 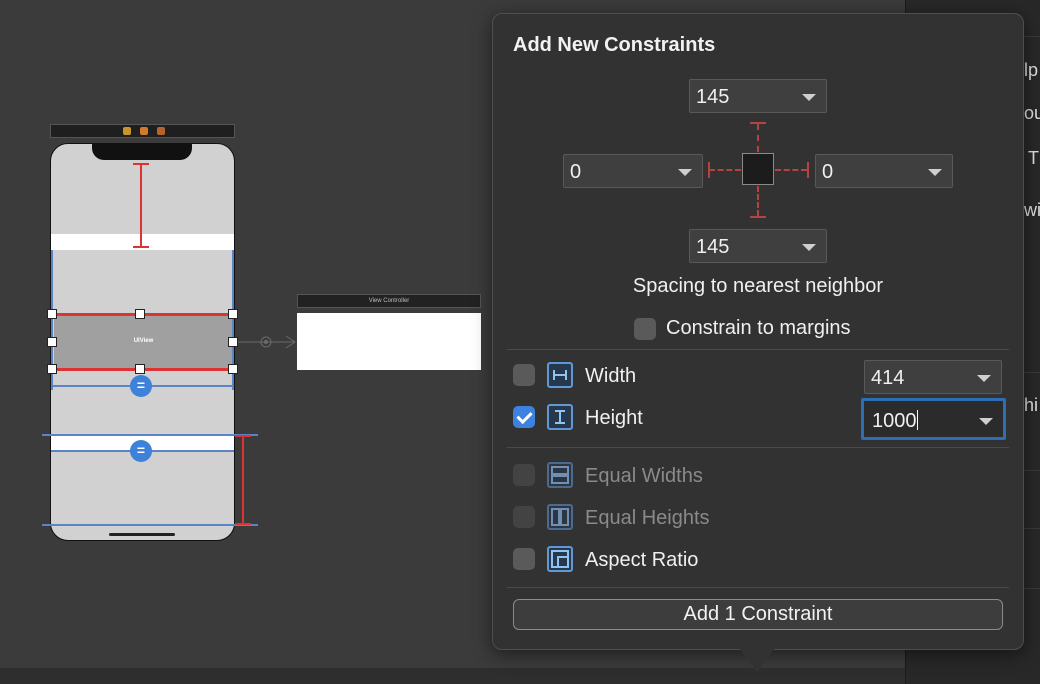 I want to click on inspector-text-fragment: wi, so click(x=1032, y=210).